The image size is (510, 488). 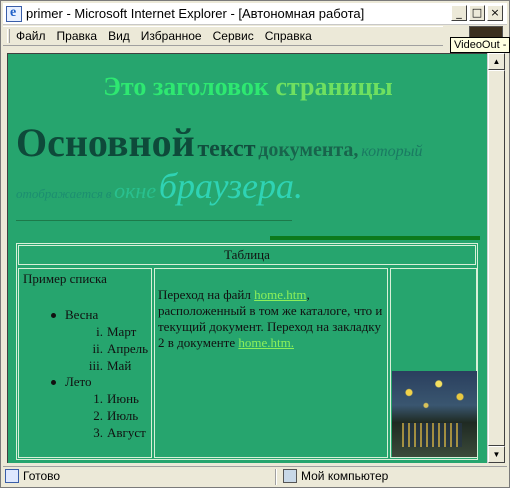 I want to click on table-caption: Таблица, so click(x=247, y=255).